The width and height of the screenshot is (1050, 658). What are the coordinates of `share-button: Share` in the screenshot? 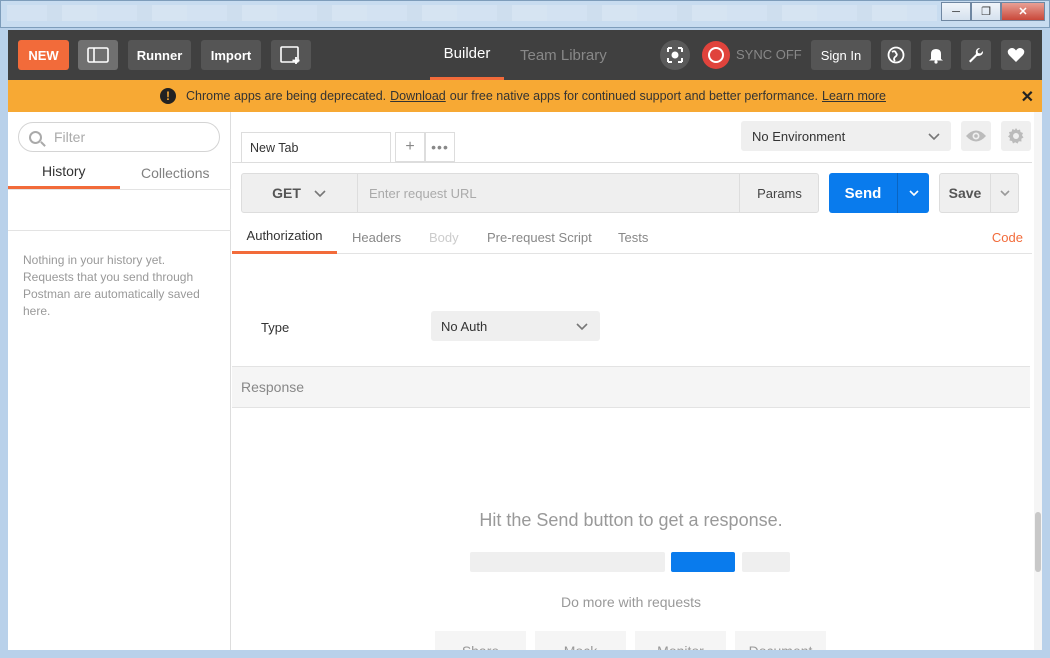 It's located at (480, 640).